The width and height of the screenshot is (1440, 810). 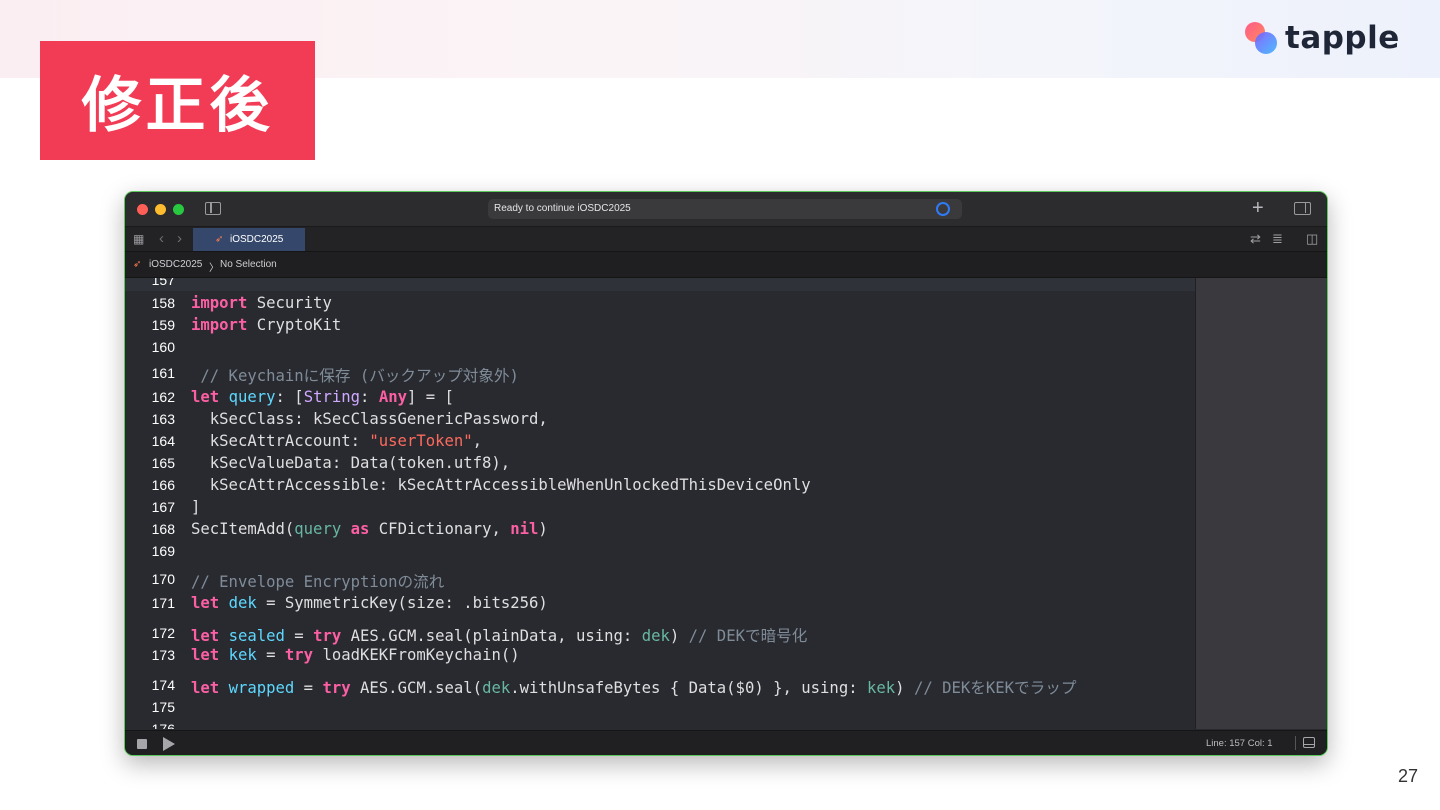 I want to click on line-number: 165, so click(x=163, y=463).